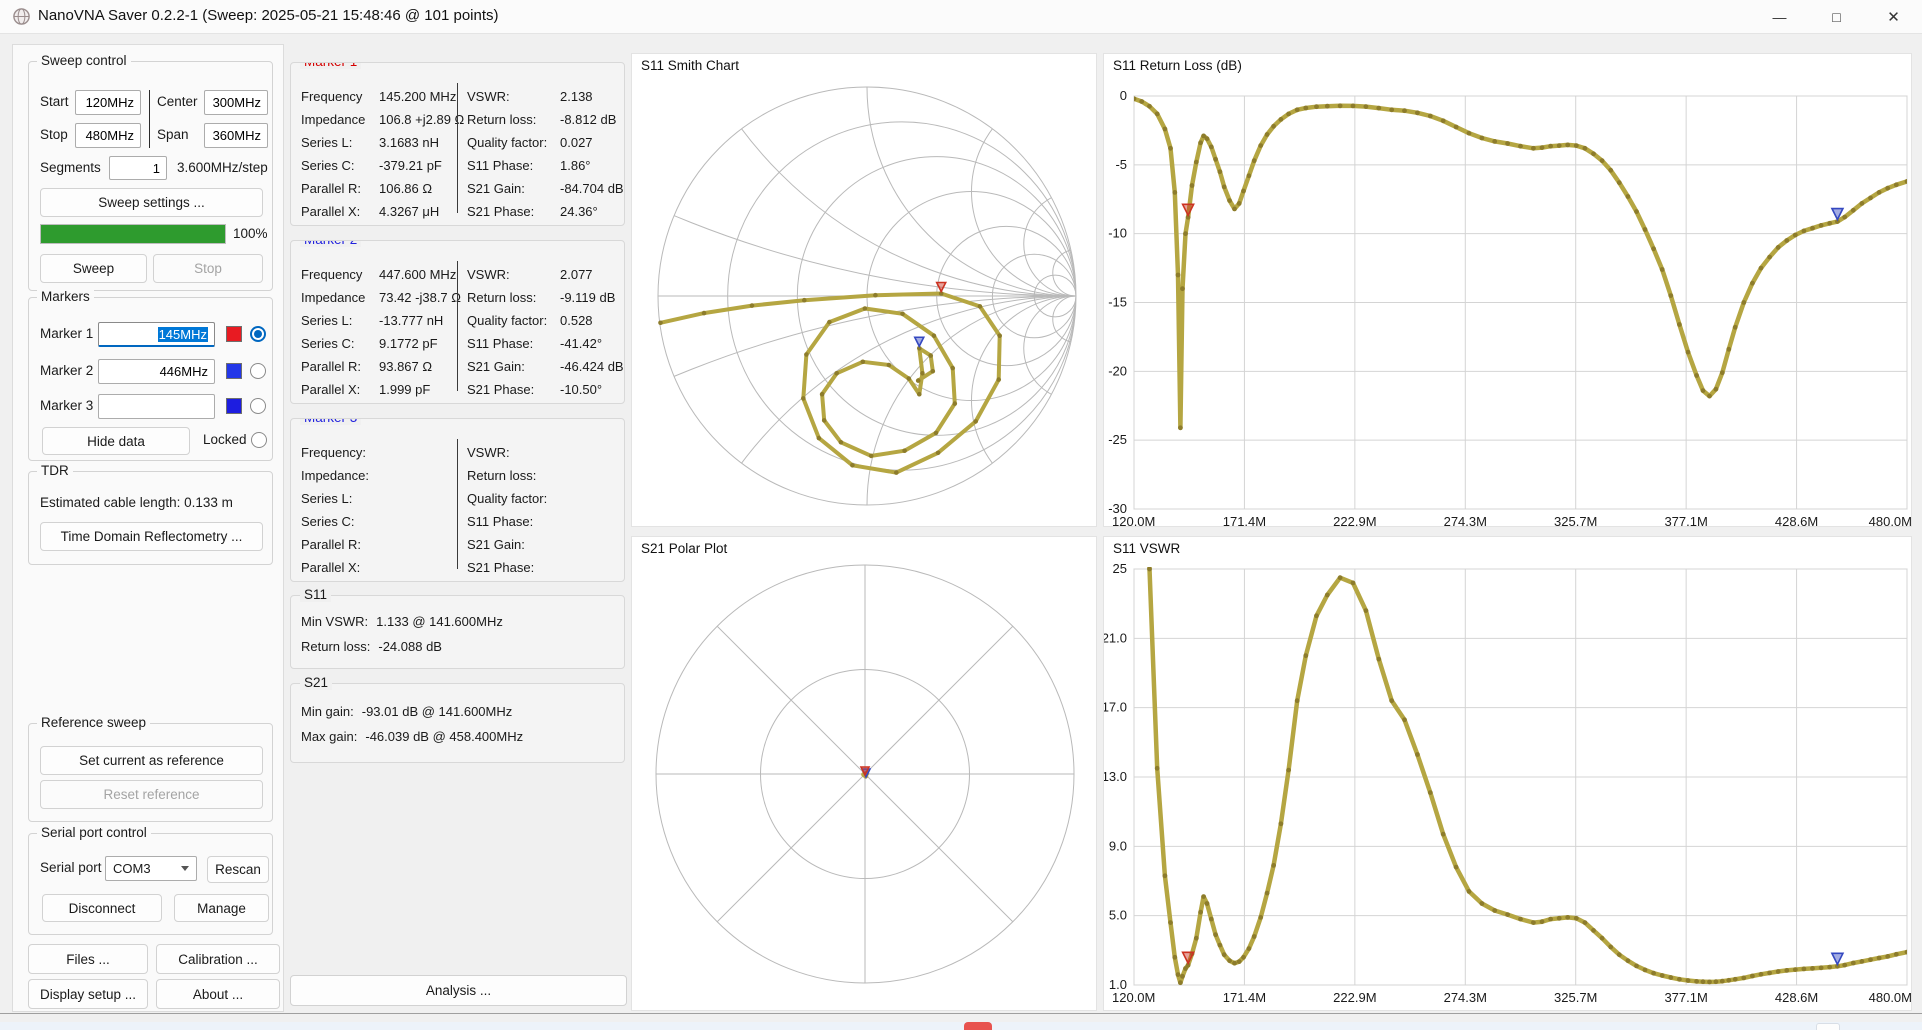  What do you see at coordinates (236, 102) in the screenshot?
I see `center-input` at bounding box center [236, 102].